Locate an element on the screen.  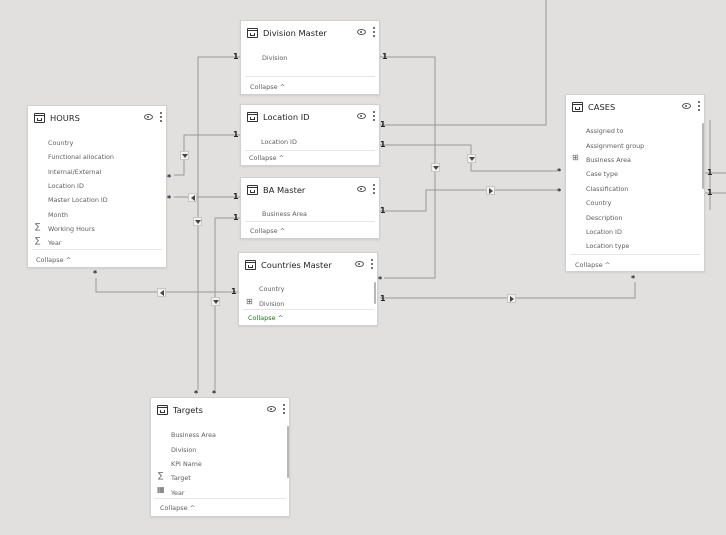
table-division-master: Division Master Division Collapse ^ is located at coordinates (310, 57).